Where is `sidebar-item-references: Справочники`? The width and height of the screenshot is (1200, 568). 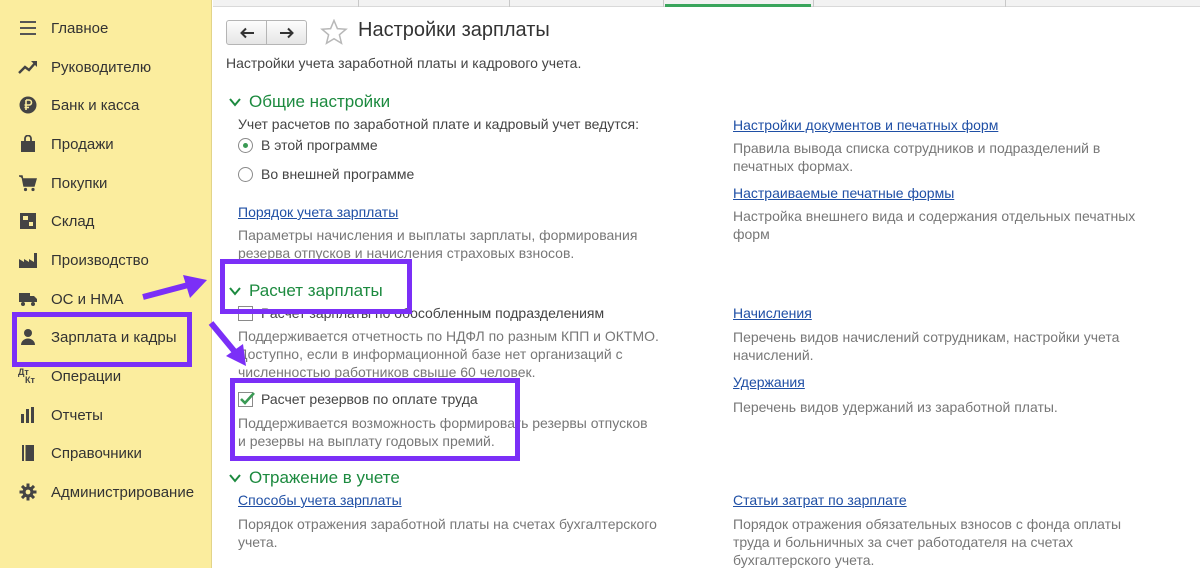 sidebar-item-references: Справочники is located at coordinates (105, 453).